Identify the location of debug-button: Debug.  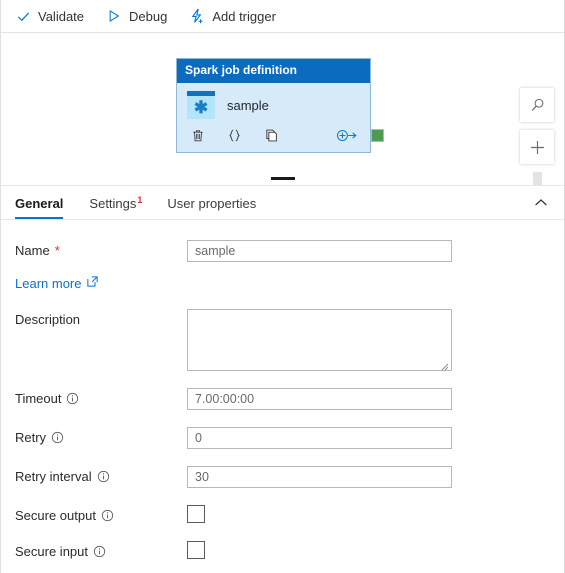
(136, 16).